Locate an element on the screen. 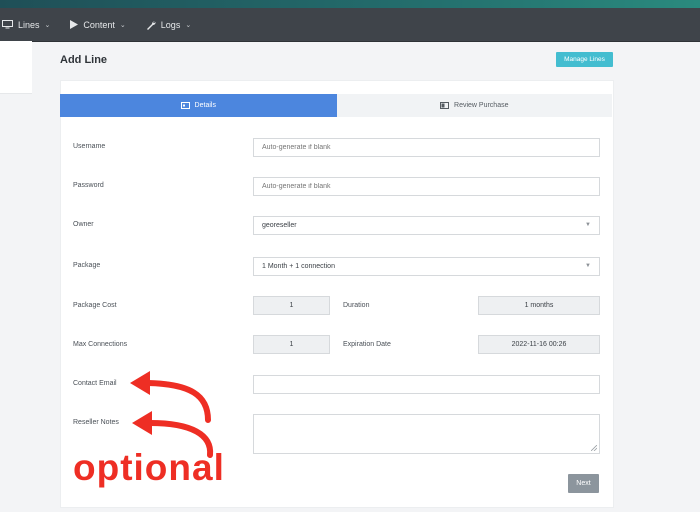 The height and width of the screenshot is (518, 700). expiration-date-value: 2022-11-16 00:26 is located at coordinates (539, 344).